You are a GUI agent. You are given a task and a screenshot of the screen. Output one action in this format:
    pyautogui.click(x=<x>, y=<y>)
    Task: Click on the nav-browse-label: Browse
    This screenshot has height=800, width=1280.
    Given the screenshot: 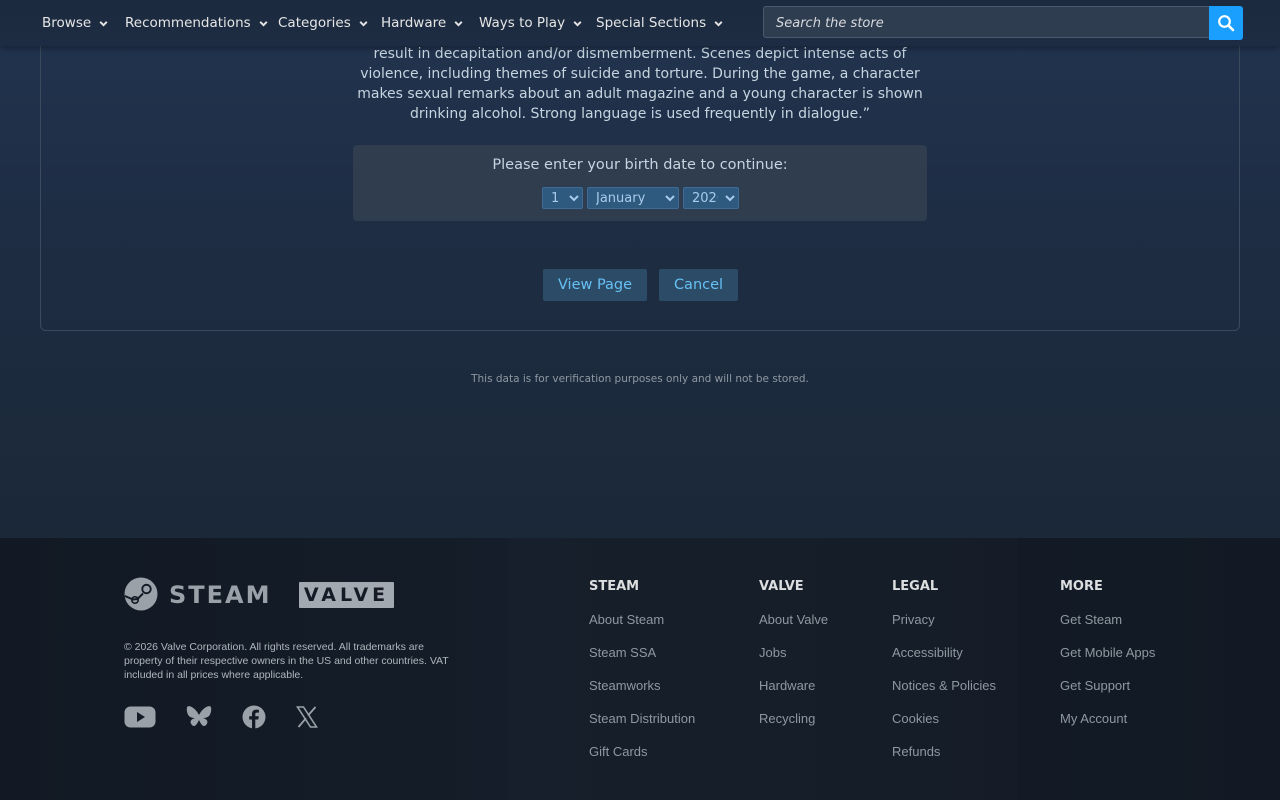 What is the action you would take?
    pyautogui.click(x=67, y=23)
    